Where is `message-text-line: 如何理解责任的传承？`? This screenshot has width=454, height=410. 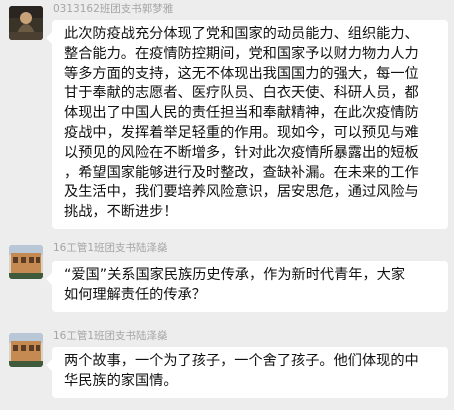 message-text-line: 如何理解责任的传承？ is located at coordinates (135, 294).